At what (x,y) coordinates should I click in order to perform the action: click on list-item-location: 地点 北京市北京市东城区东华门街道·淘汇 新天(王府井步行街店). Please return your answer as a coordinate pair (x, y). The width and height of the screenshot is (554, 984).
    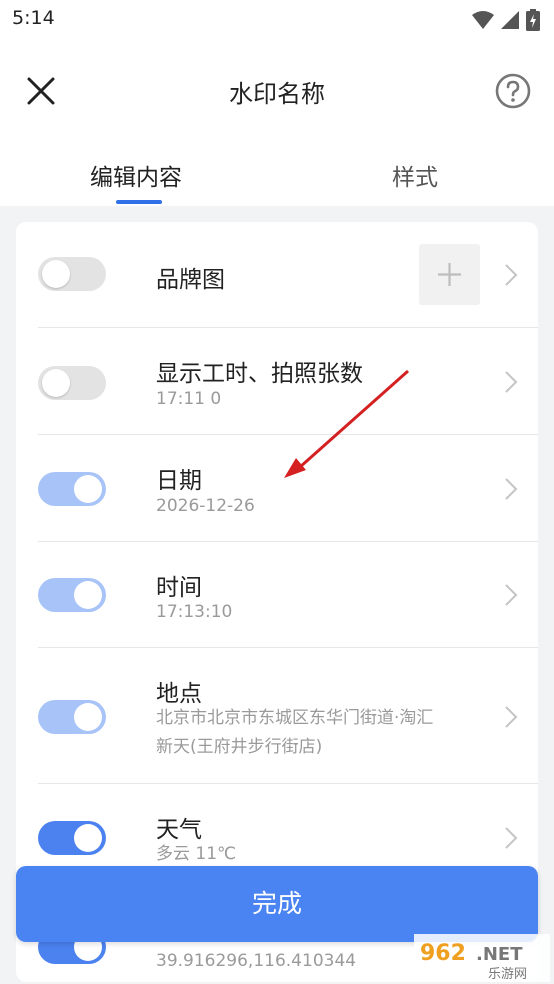
    Looking at the image, I should click on (277, 716).